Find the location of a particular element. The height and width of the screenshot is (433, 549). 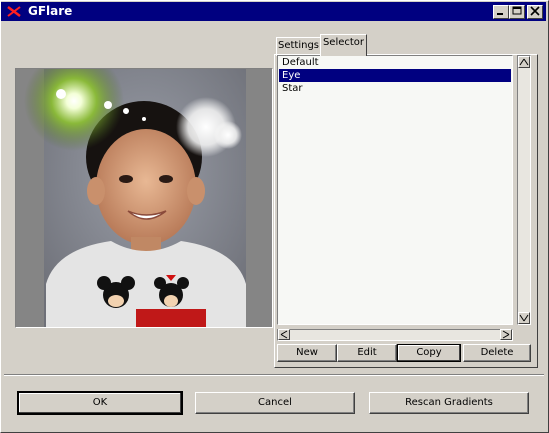

divider is located at coordinates (274, 375).